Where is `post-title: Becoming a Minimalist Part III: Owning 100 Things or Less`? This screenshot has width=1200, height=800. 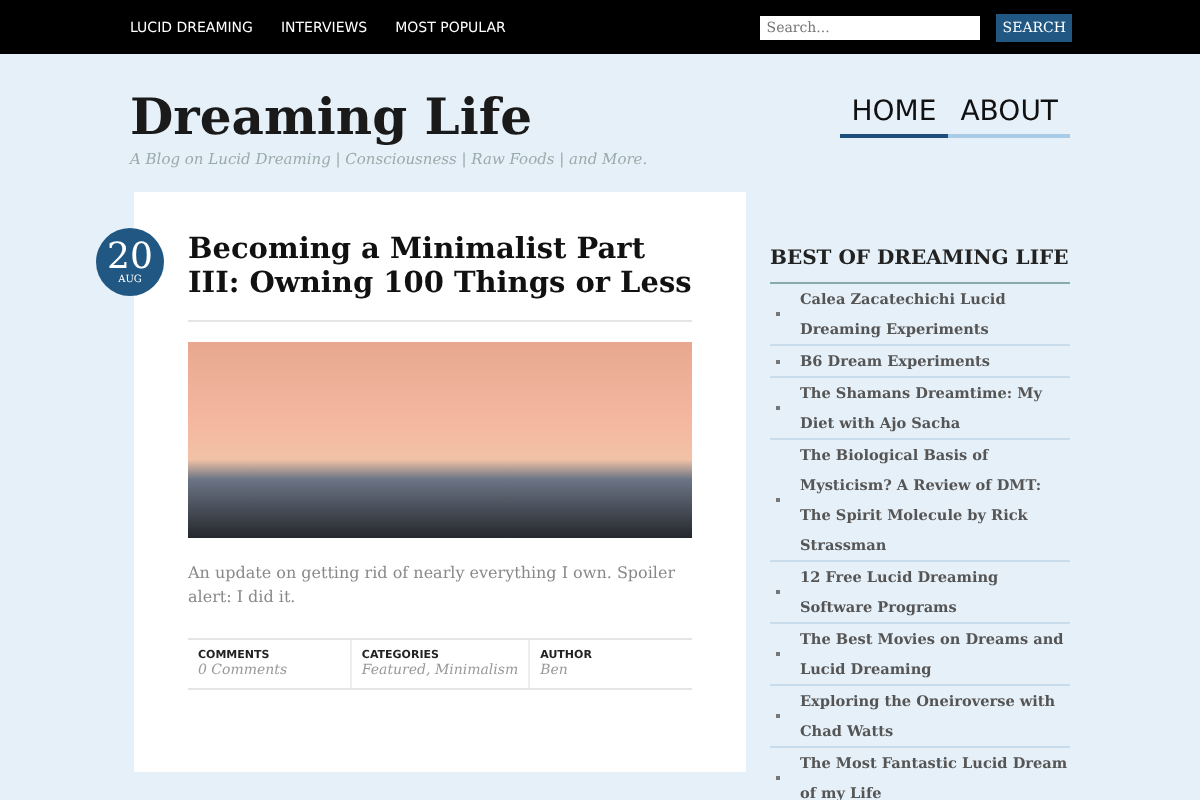 post-title: Becoming a Minimalist Part III: Owning 100 Things or Less is located at coordinates (440, 277).